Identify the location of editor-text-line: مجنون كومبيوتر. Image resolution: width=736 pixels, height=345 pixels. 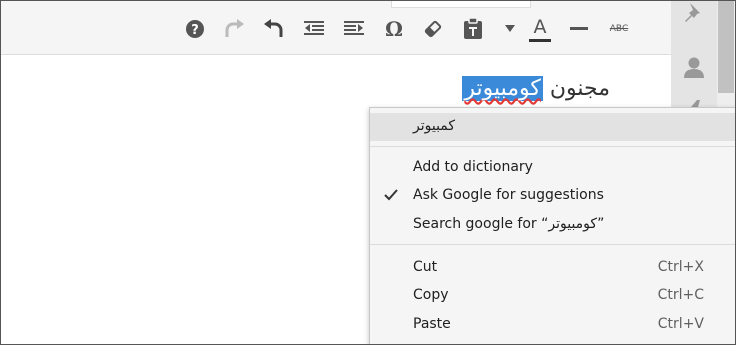
(305, 89).